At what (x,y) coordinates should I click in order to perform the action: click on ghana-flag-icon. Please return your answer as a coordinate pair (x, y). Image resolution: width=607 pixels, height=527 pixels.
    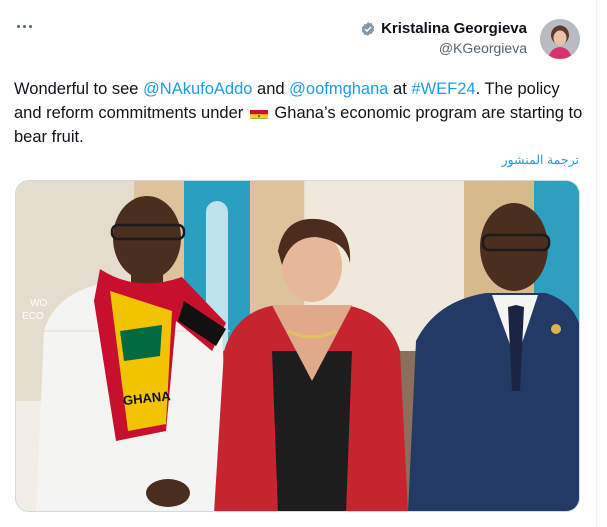
    Looking at the image, I should click on (258, 112).